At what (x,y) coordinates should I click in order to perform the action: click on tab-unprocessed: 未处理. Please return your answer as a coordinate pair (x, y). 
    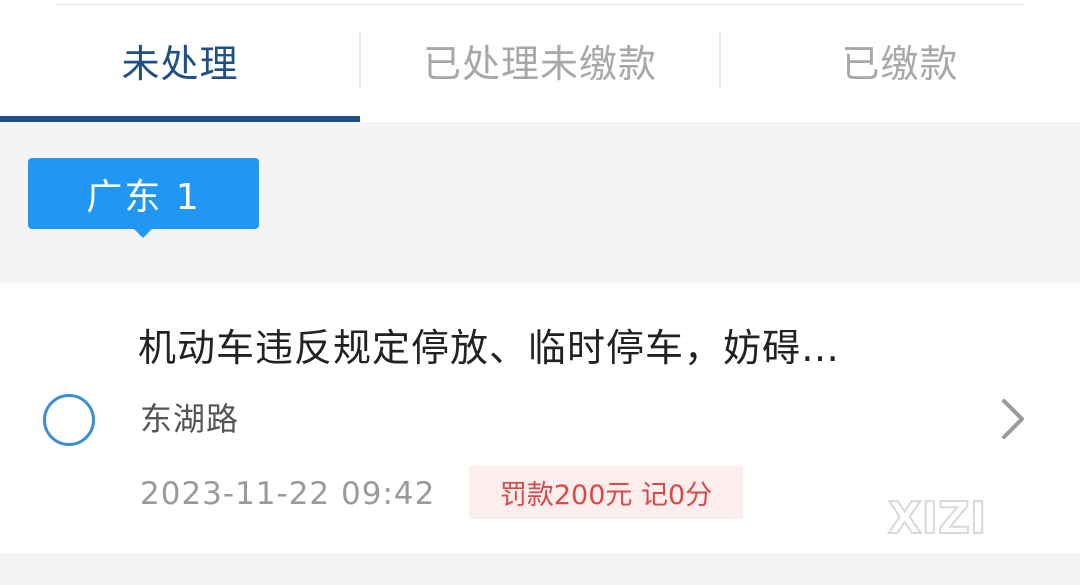
    Looking at the image, I should click on (180, 61).